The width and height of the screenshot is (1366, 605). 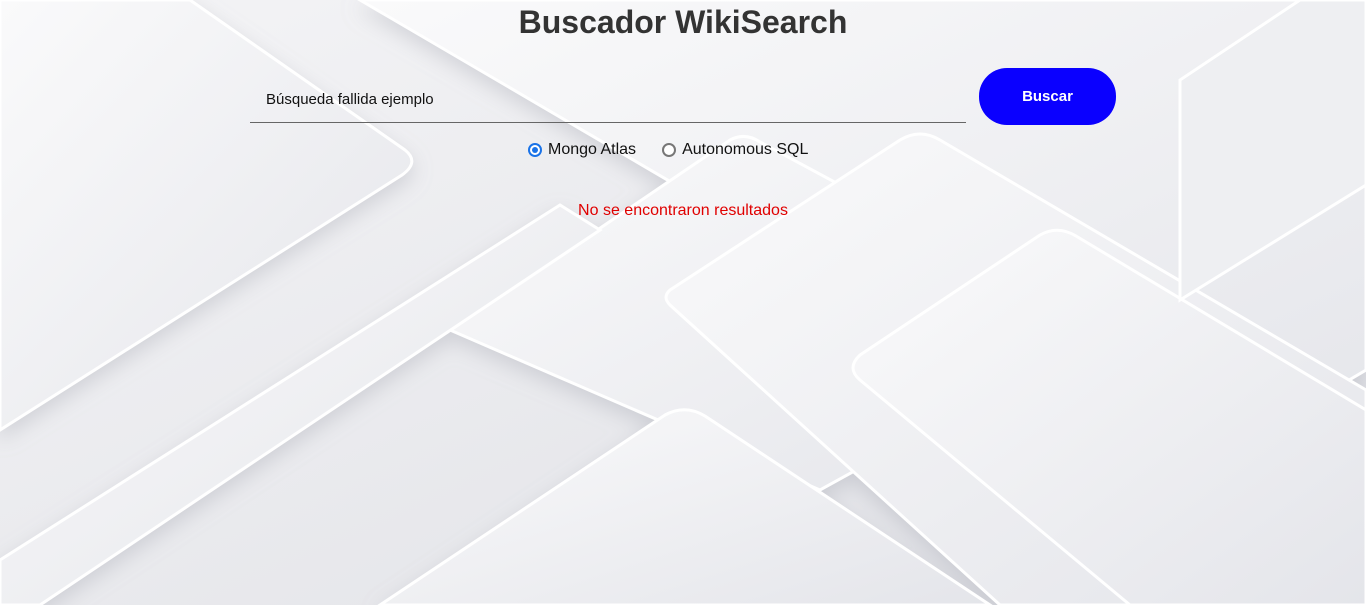 What do you see at coordinates (592, 149) in the screenshot?
I see `radio-label-mongo-atlas: Mongo Atlas` at bounding box center [592, 149].